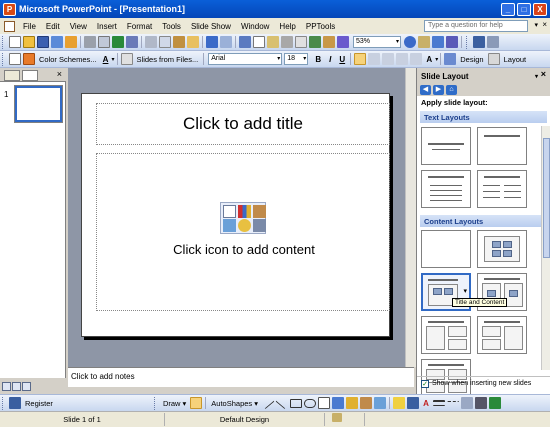  Describe the element at coordinates (259, 225) in the screenshot. I see `insert-media-icon` at that location.